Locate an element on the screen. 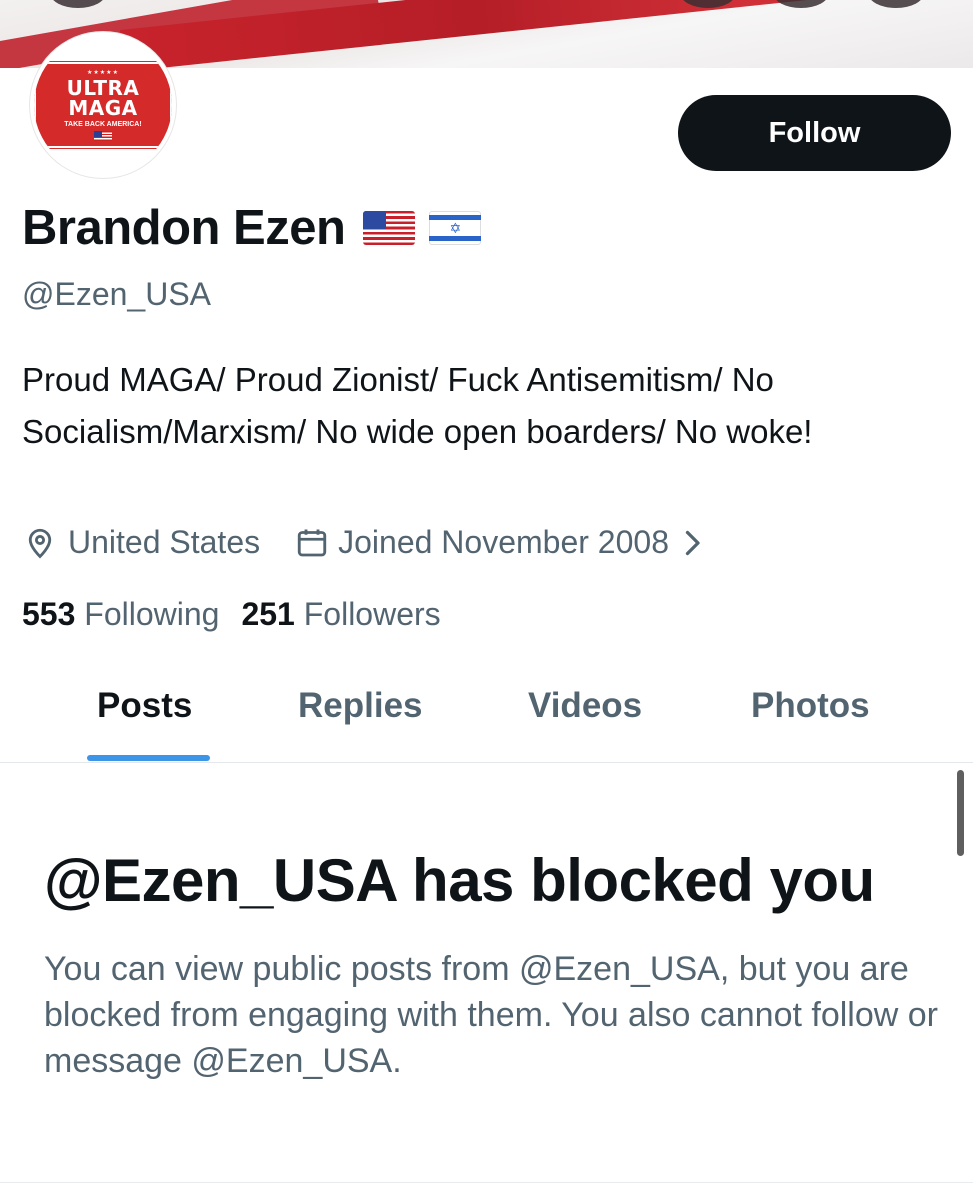 This screenshot has width=973, height=1200. blocked-title: @Ezen_USA has blocked you is located at coordinates (459, 880).